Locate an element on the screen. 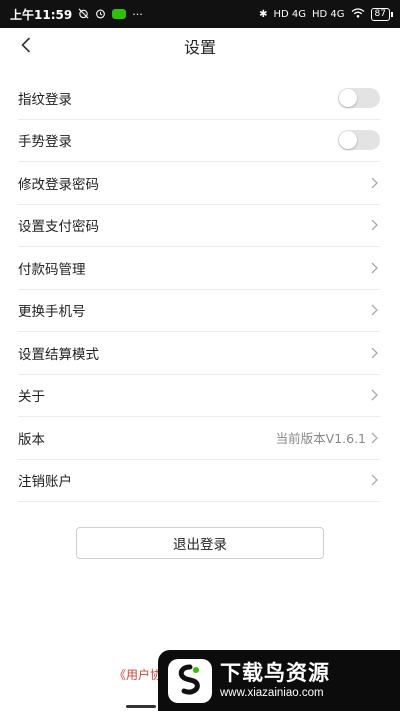  settings-row-label: 手势登录 is located at coordinates (45, 142).